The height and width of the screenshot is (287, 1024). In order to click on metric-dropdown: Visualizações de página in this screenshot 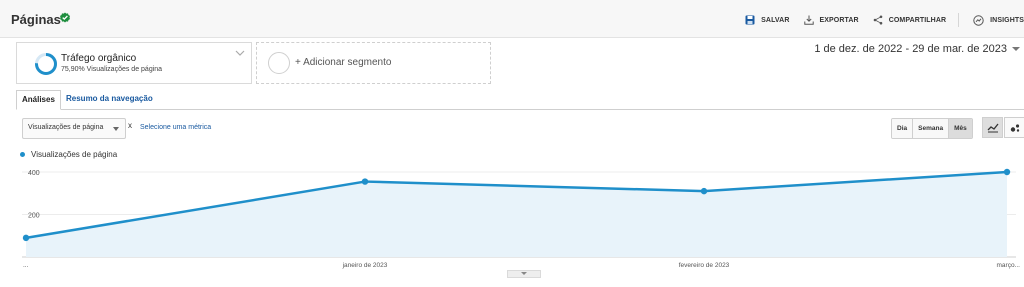, I will do `click(74, 128)`.